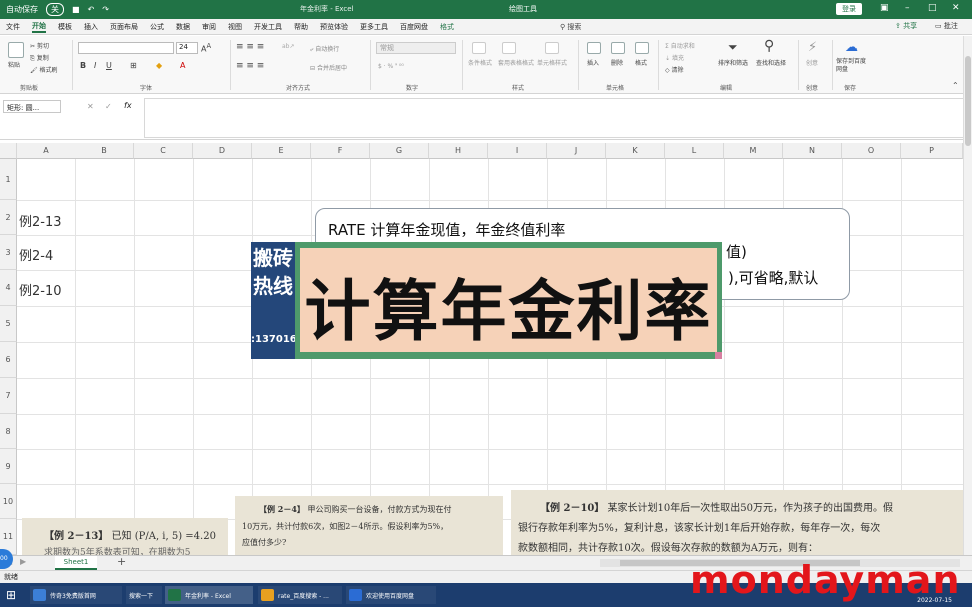 Image resolution: width=972 pixels, height=607 pixels. I want to click on collapse-ribbon-icon: ⌃, so click(955, 85).